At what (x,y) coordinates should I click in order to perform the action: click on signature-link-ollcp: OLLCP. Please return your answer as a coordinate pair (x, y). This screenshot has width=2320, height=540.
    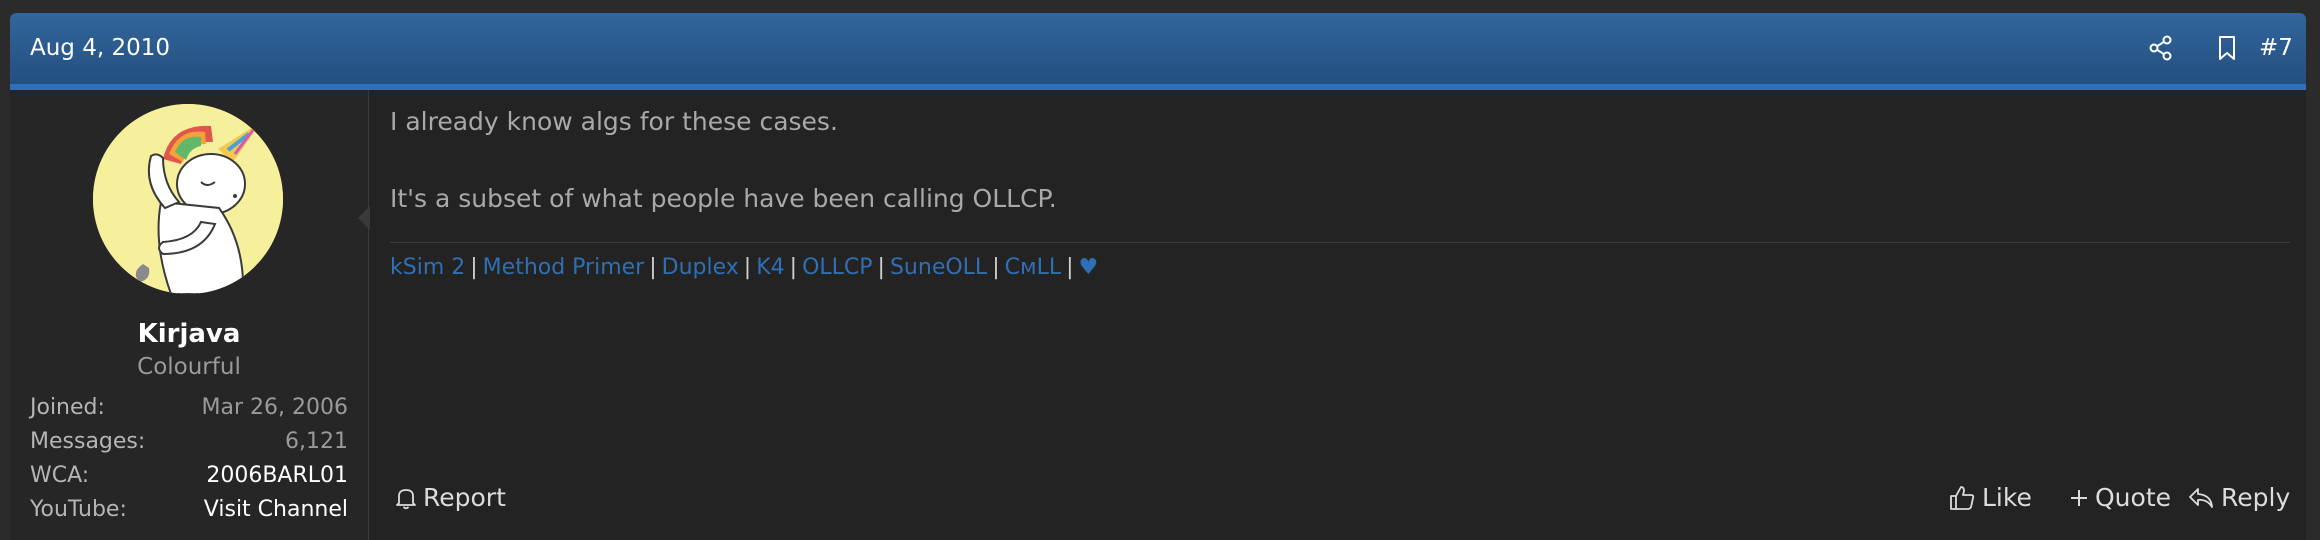
    Looking at the image, I should click on (837, 267).